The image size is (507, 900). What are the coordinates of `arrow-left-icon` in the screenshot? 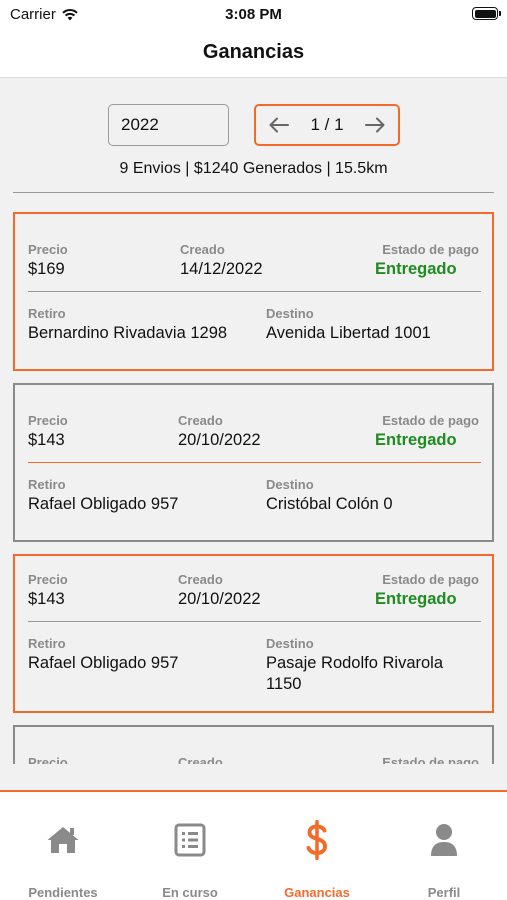 It's located at (279, 125).